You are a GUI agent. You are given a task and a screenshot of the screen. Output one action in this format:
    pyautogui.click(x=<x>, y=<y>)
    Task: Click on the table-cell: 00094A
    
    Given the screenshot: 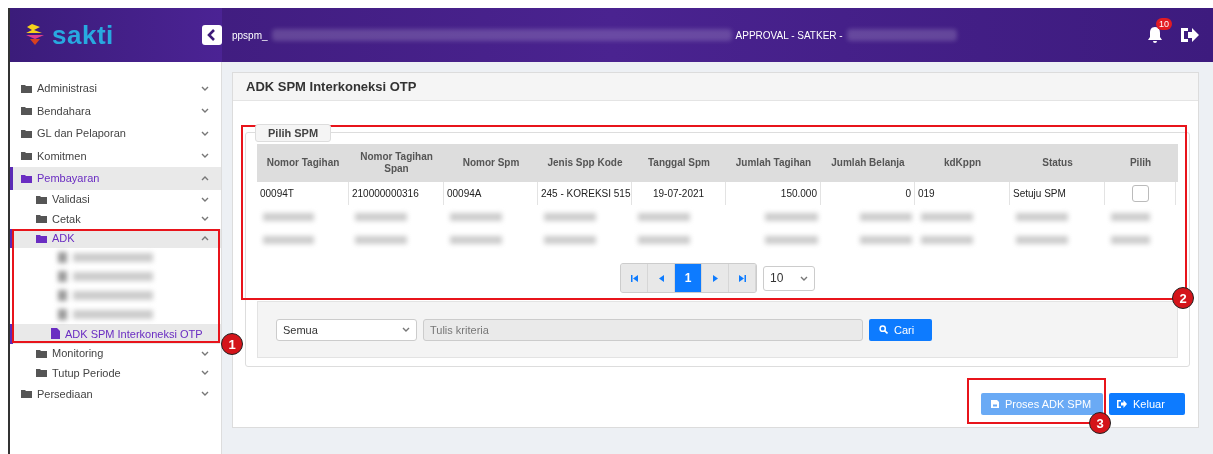 What is the action you would take?
    pyautogui.click(x=491, y=193)
    